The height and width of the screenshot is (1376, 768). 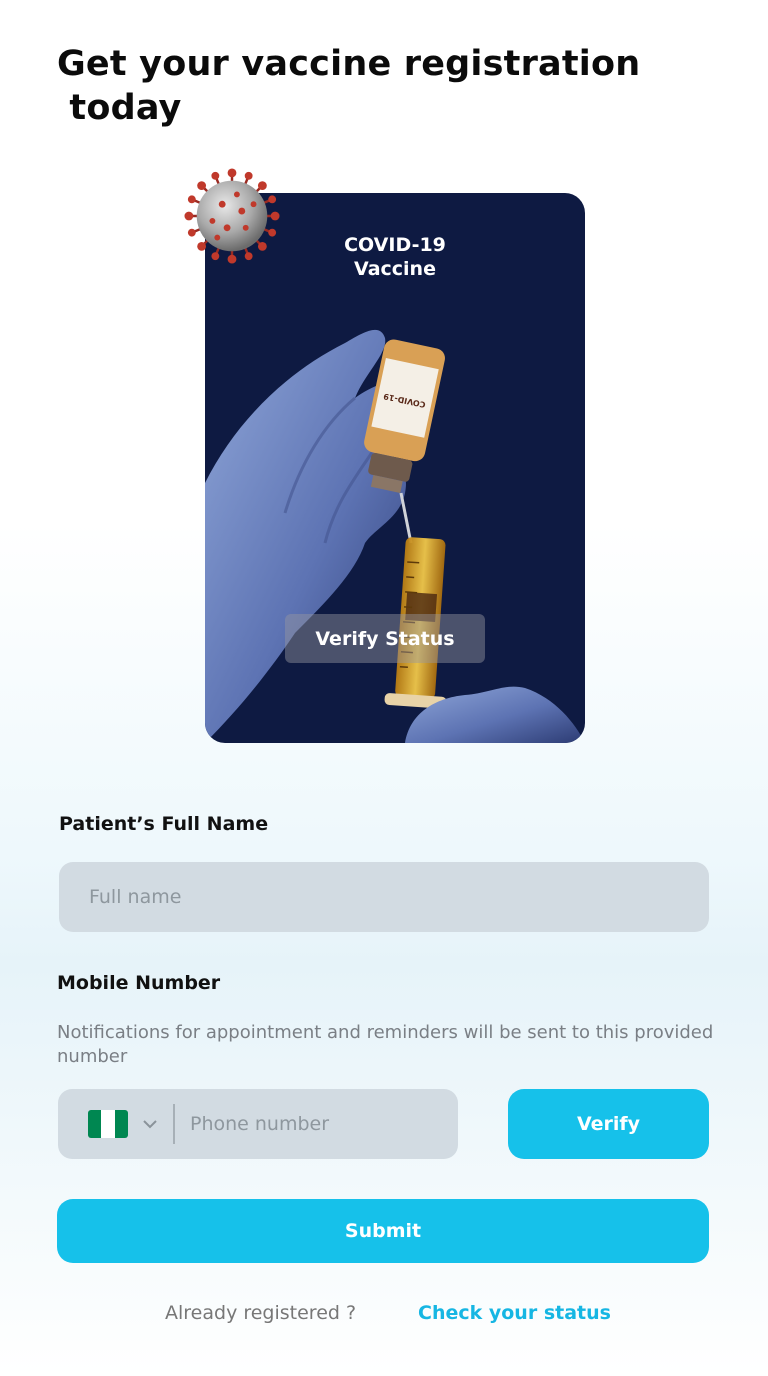 I want to click on check-status-link: Check your status, so click(x=514, y=1313).